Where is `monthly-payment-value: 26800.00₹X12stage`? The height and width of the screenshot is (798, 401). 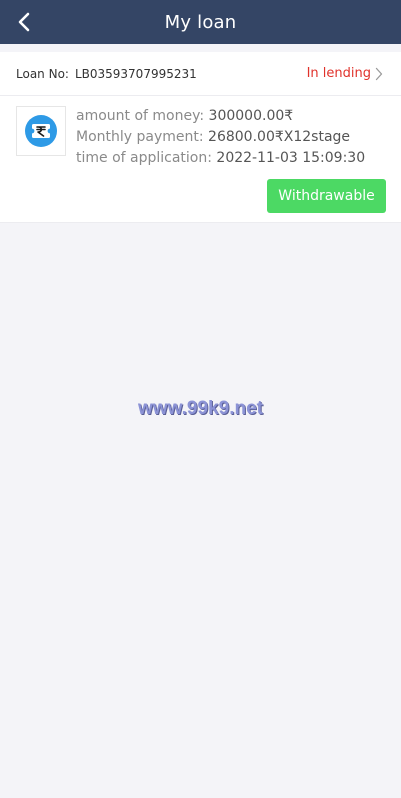 monthly-payment-value: 26800.00₹X12stage is located at coordinates (279, 137).